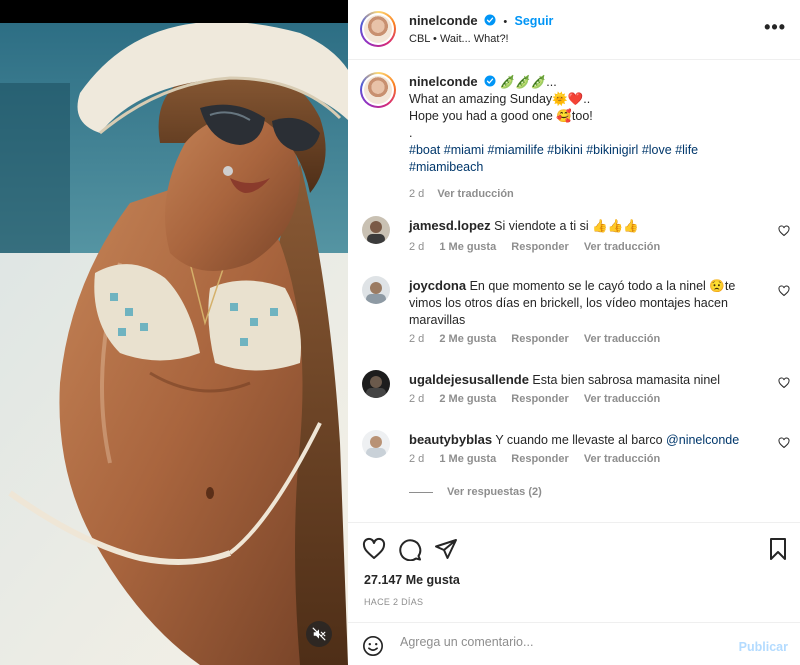  I want to click on comment-username: jamesd.lopez, so click(450, 225).